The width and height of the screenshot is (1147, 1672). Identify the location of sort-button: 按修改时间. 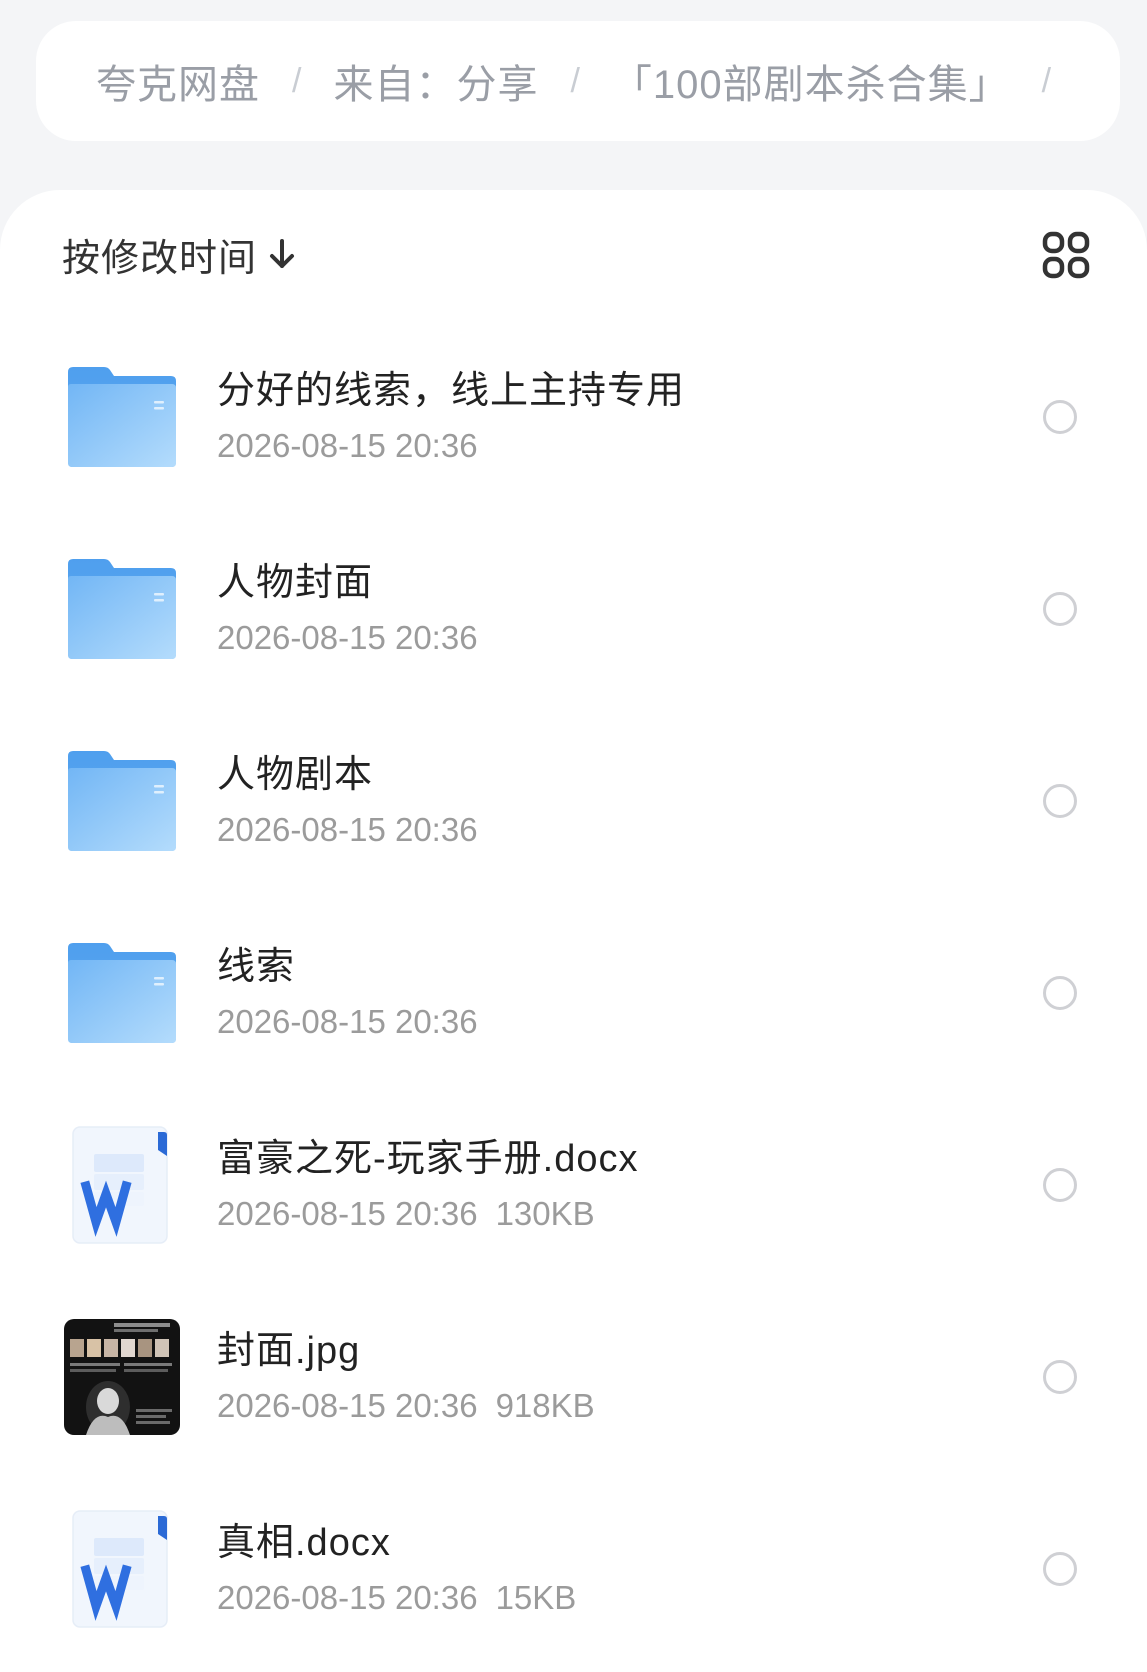
(178, 254).